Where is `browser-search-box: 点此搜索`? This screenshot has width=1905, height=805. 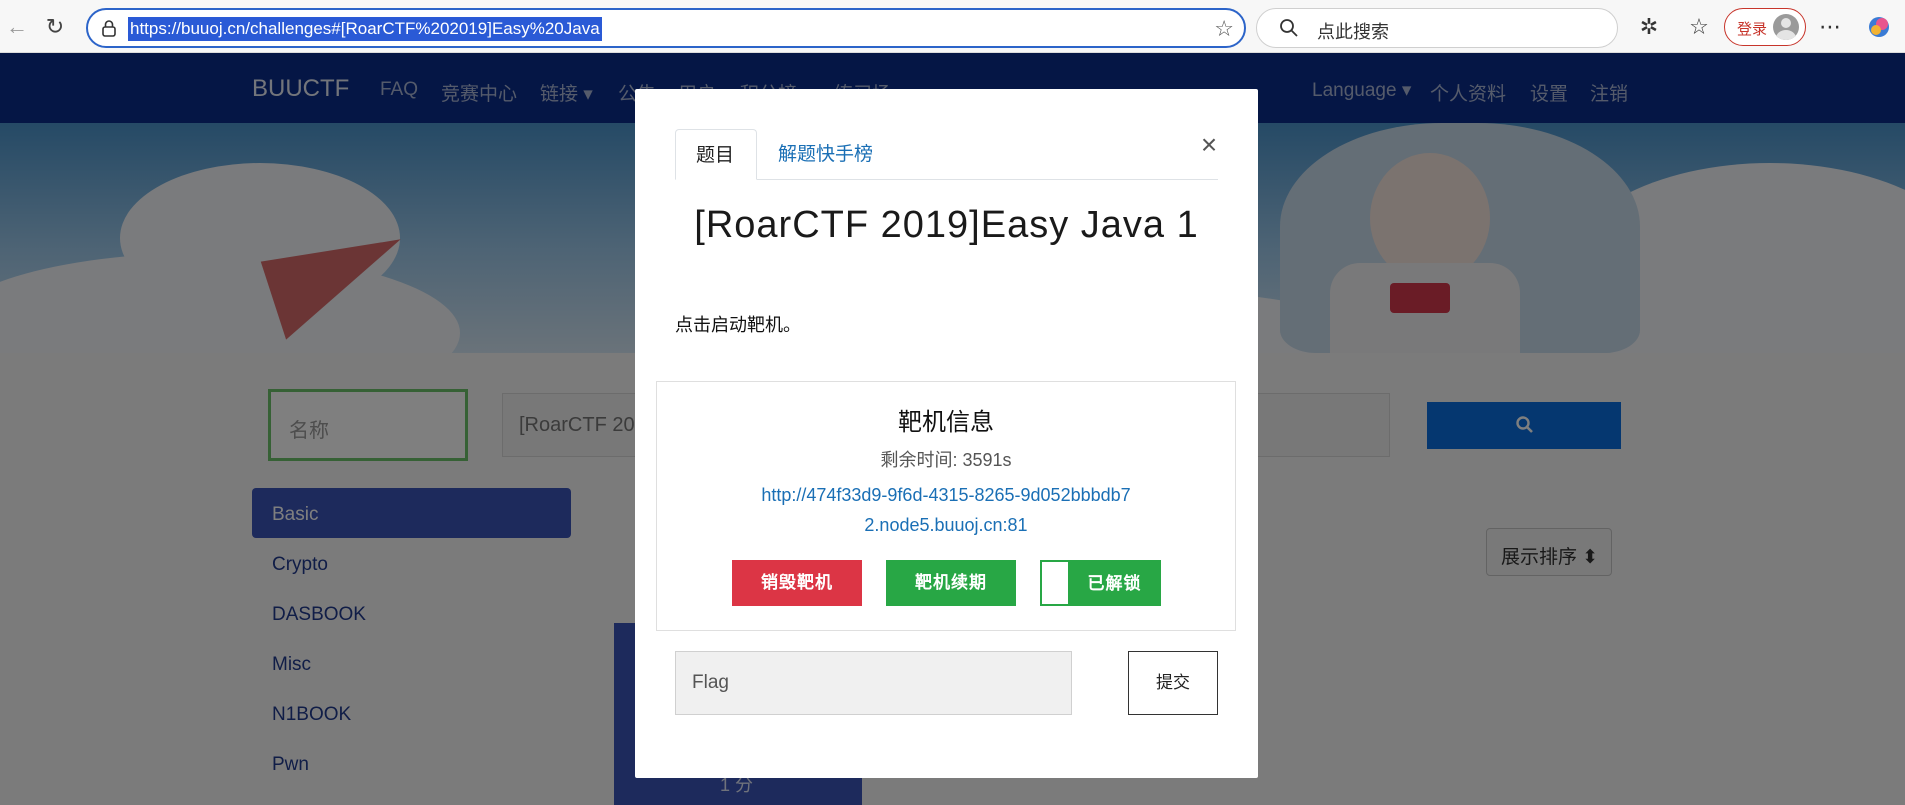 browser-search-box: 点此搜索 is located at coordinates (1437, 28).